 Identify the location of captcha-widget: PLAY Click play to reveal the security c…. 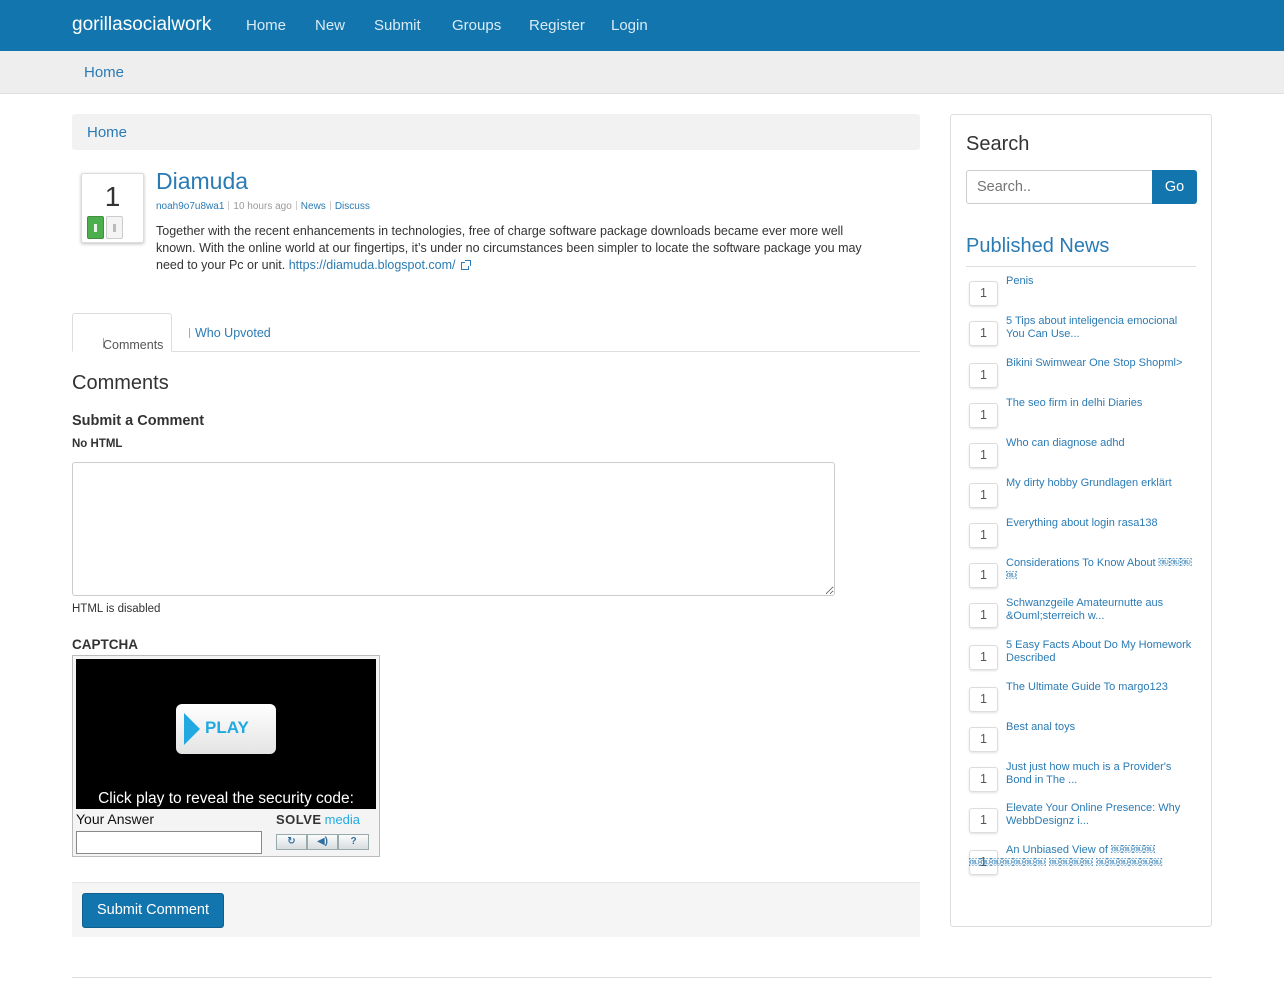
(226, 756).